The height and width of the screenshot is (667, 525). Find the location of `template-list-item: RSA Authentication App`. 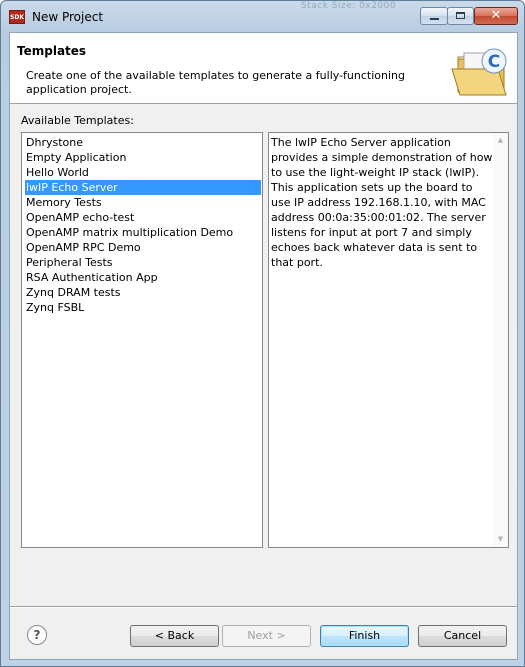

template-list-item: RSA Authentication App is located at coordinates (143, 277).